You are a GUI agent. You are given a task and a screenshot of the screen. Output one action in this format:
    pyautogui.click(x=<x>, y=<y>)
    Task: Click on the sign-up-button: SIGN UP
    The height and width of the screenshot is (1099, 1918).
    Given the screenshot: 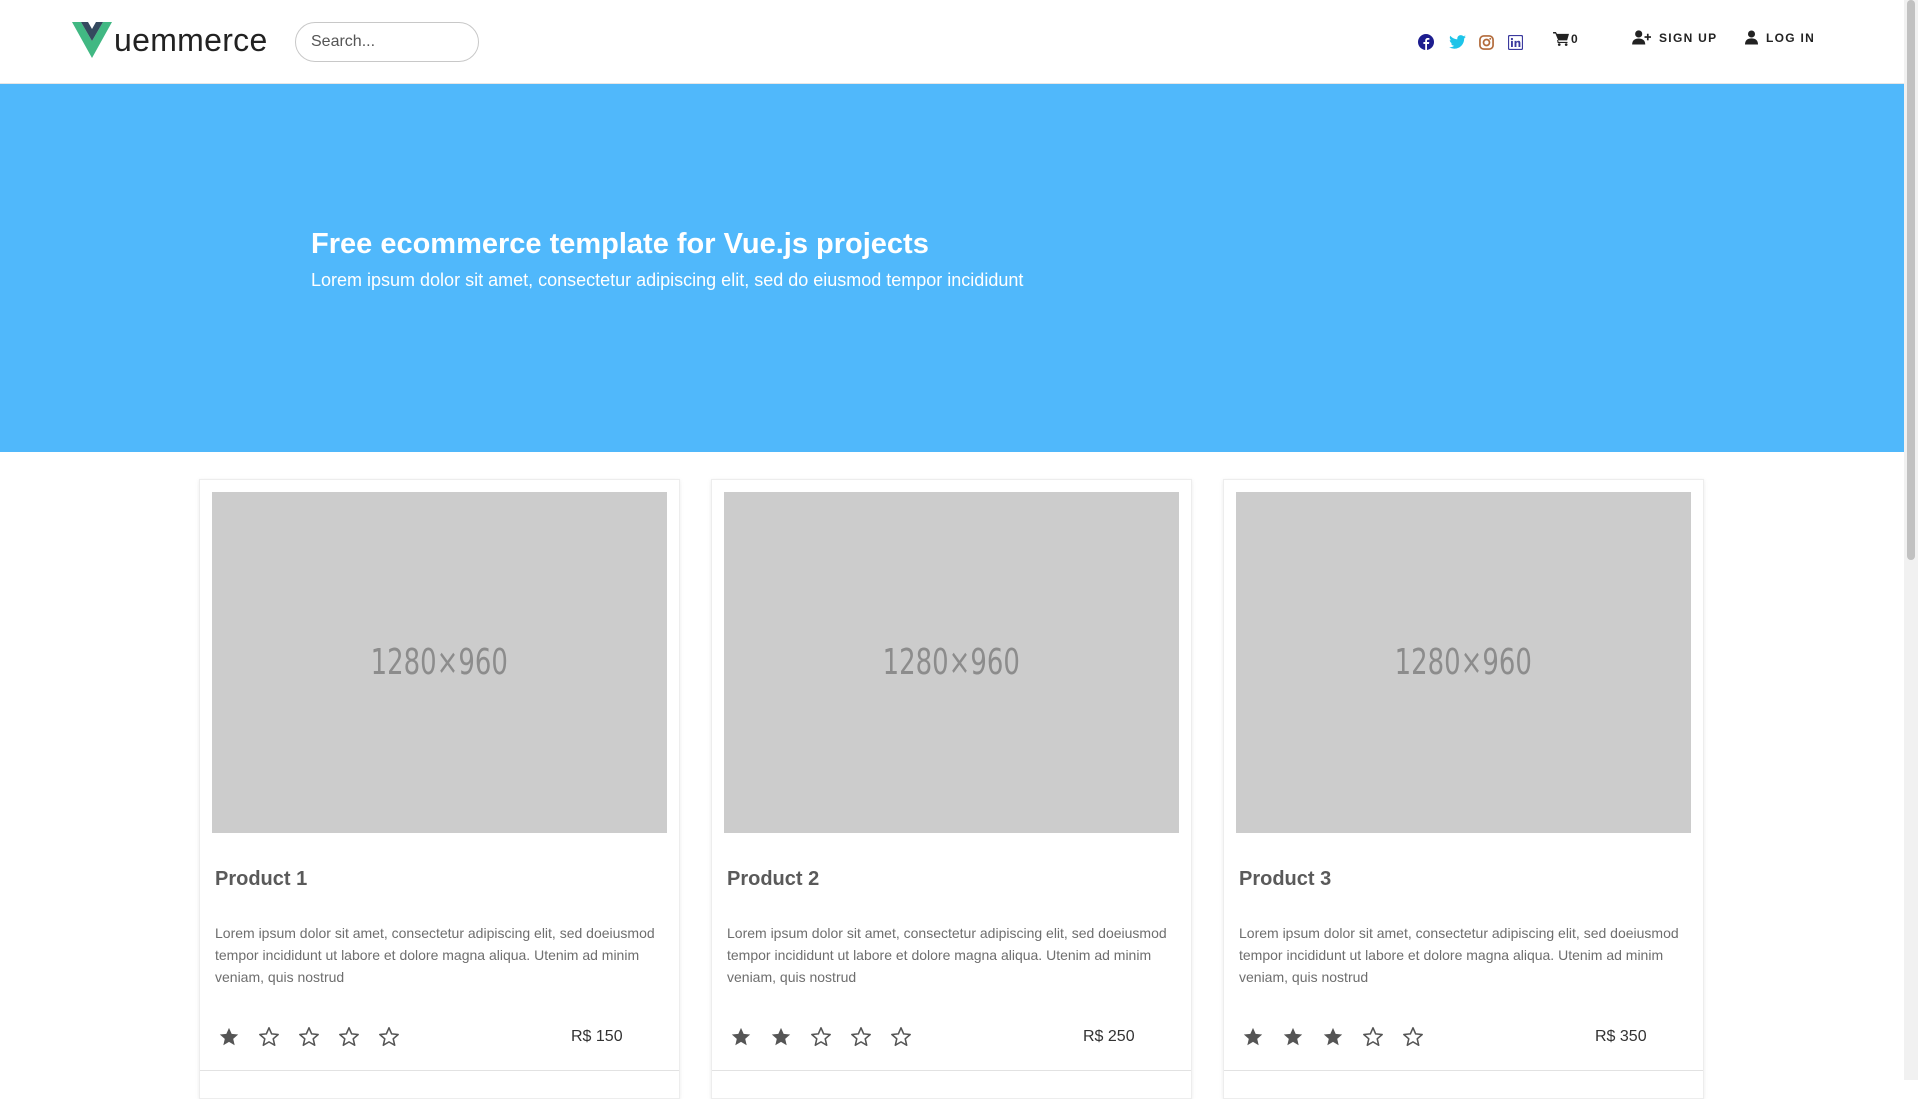 What is the action you would take?
    pyautogui.click(x=1674, y=37)
    